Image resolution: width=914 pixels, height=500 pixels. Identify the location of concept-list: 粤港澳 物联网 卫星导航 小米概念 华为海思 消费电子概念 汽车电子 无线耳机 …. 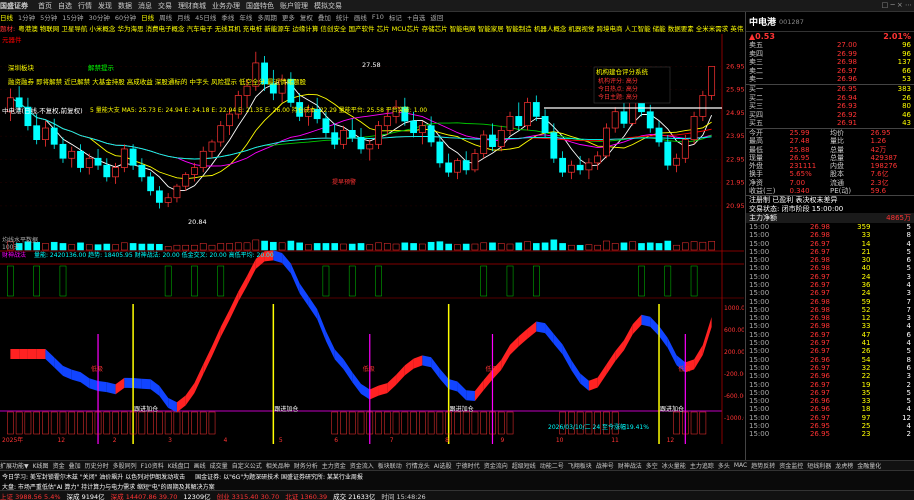
(381, 28).